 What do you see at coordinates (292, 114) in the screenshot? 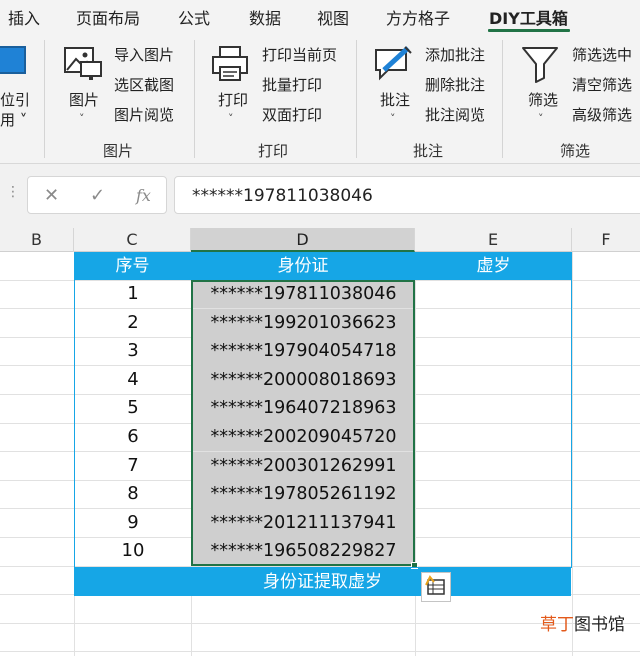
I see `duplex-print-button: 双面打印` at bounding box center [292, 114].